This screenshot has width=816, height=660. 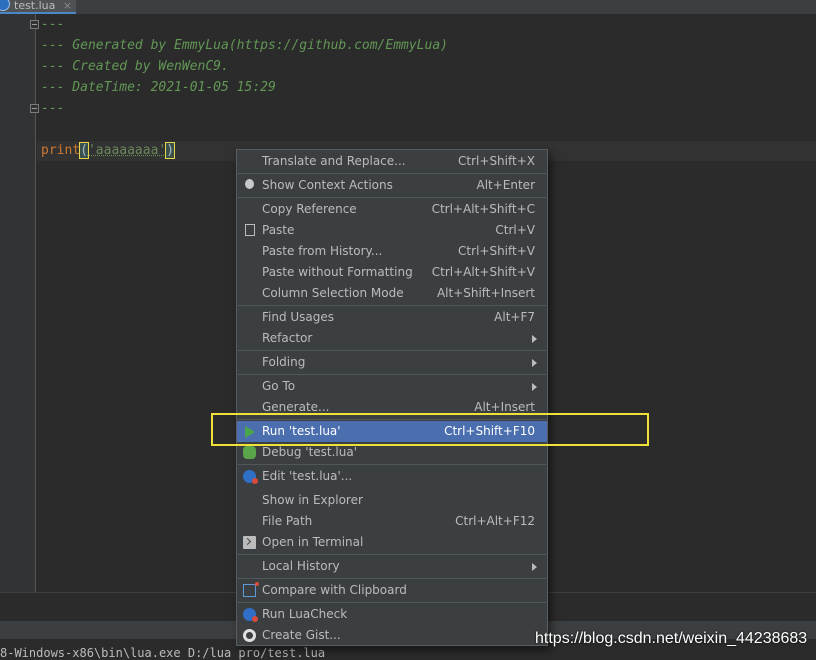 I want to click on menu-item-copy-reference: Copy Reference Ctrl+Alt+Shift+C, so click(x=392, y=209).